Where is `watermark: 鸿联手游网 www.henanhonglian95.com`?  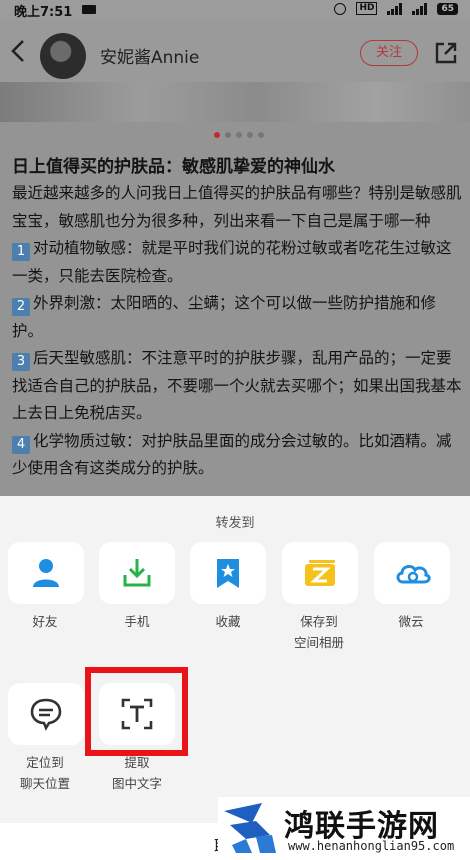 watermark: 鸿联手游网 www.henanhonglian95.com is located at coordinates (344, 828).